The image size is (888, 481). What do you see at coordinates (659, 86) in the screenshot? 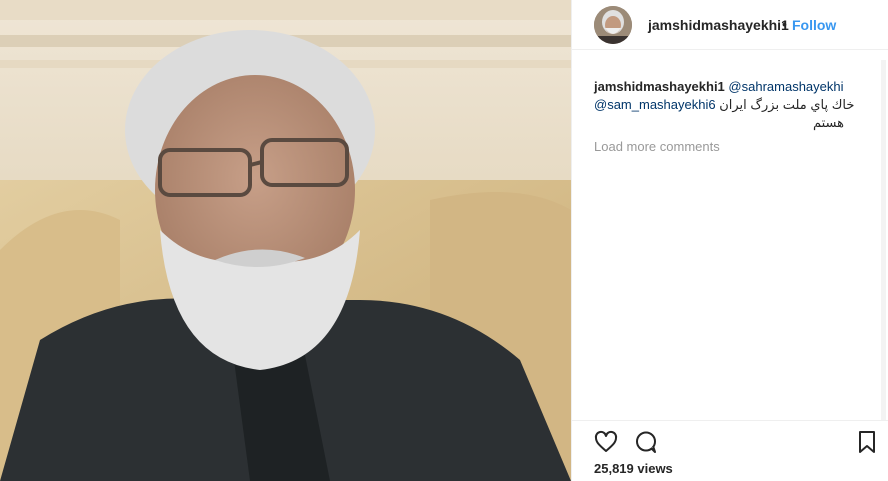
I see `caption-username: jamshidmashayekhi1` at bounding box center [659, 86].